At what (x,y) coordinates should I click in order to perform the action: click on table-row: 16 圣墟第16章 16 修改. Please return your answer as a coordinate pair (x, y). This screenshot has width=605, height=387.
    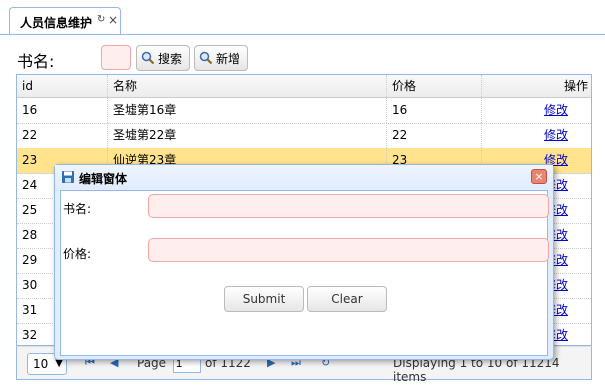
    Looking at the image, I should click on (304, 111).